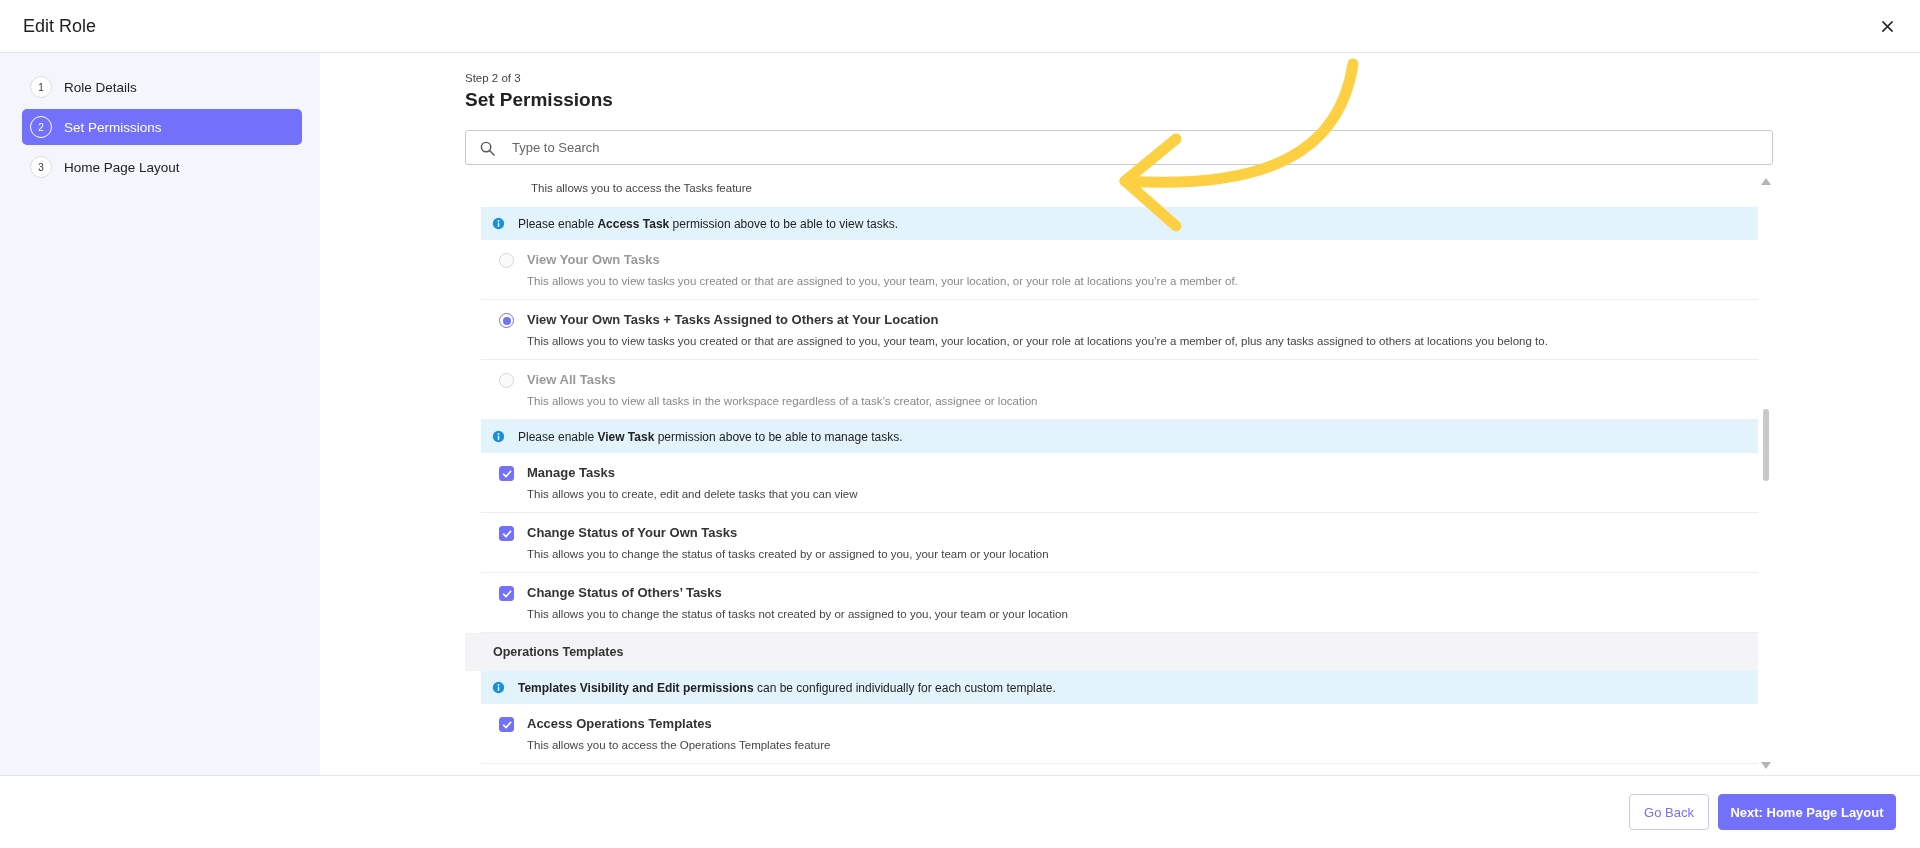 The image size is (1920, 848). I want to click on permission-description: This allows you to create, edit and delete tasks that you can view, so click(692, 494).